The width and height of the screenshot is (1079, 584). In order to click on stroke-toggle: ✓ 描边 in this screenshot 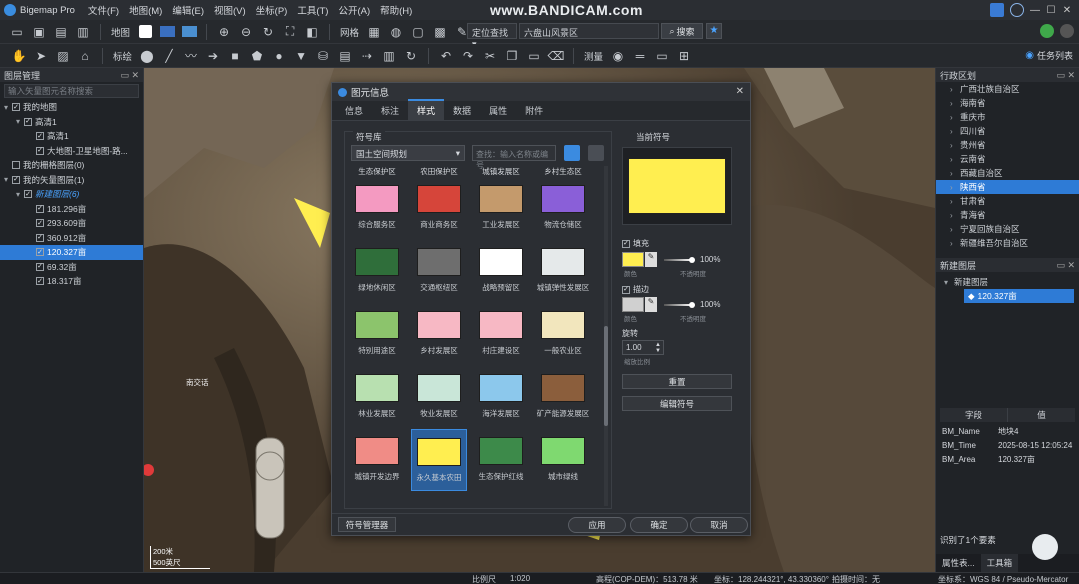, I will do `click(635, 289)`.